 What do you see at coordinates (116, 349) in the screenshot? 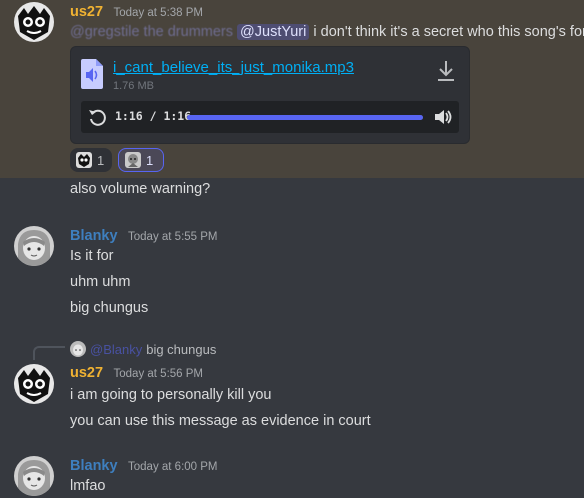
I see `reply-mention: @Blanky` at bounding box center [116, 349].